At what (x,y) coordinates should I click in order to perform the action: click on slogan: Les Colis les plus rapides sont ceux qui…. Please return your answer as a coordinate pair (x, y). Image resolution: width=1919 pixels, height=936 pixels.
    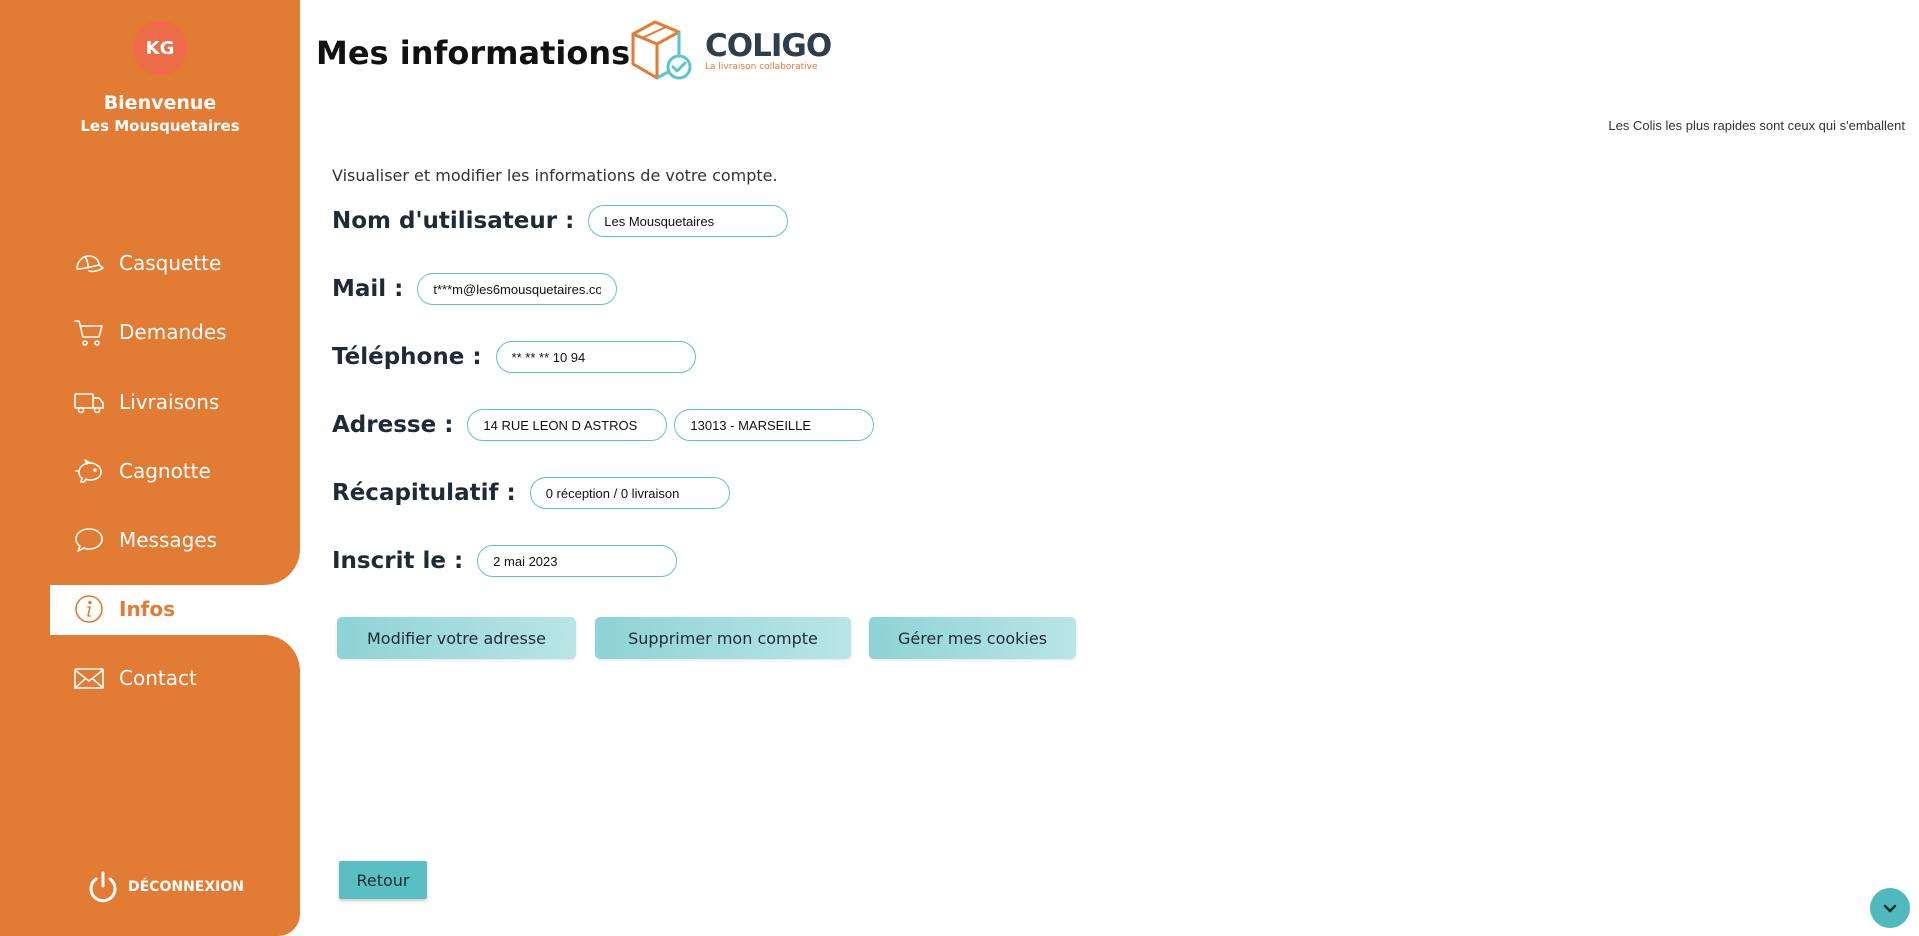
    Looking at the image, I should click on (1756, 125).